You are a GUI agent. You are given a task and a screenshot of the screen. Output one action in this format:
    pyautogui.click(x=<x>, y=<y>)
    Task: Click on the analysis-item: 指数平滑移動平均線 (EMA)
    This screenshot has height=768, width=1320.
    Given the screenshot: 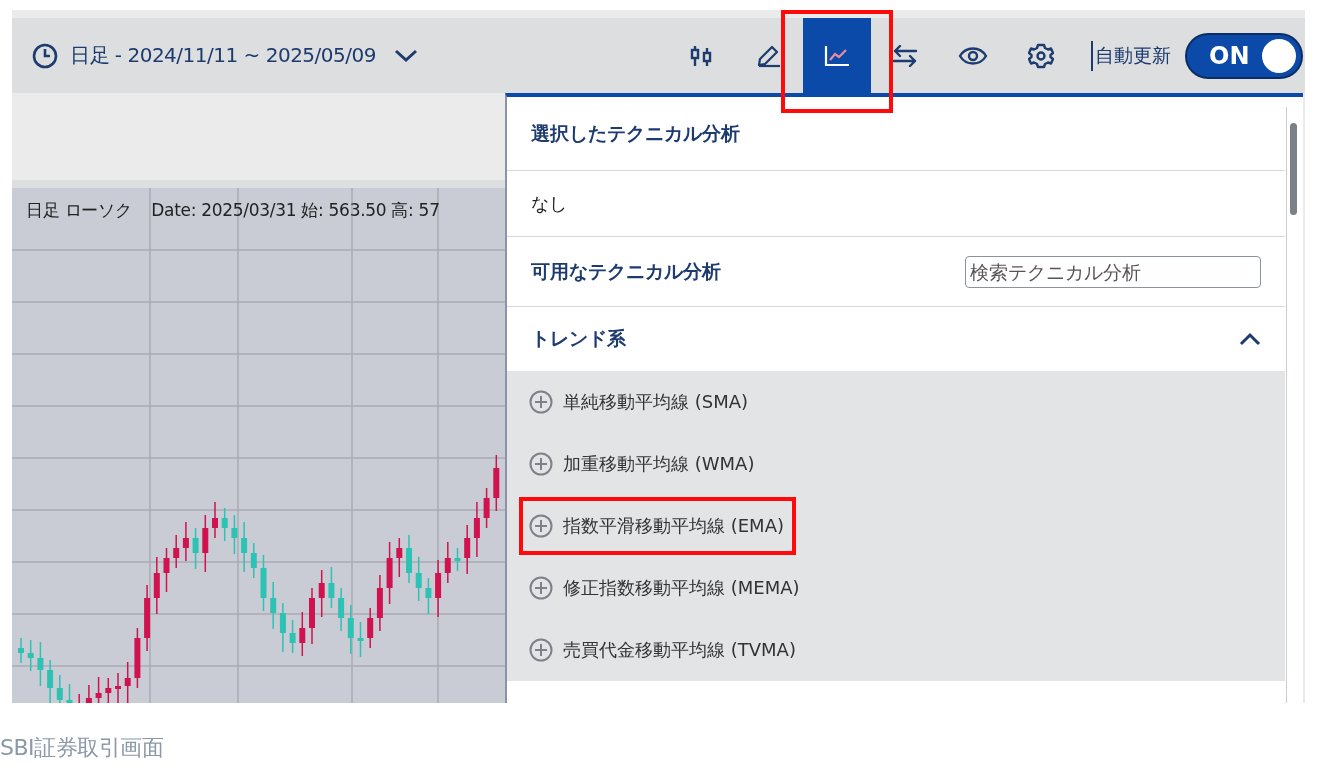 What is the action you would take?
    pyautogui.click(x=656, y=526)
    